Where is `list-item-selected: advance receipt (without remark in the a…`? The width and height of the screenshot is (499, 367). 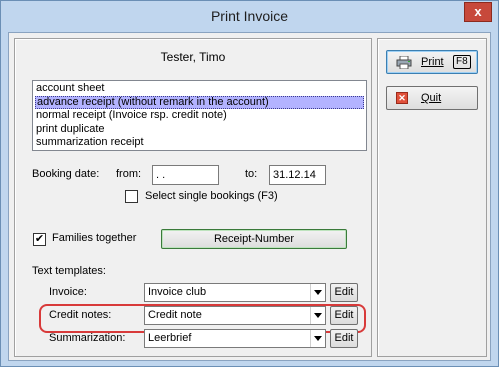
list-item-selected: advance receipt (without remark in the a… is located at coordinates (199, 102).